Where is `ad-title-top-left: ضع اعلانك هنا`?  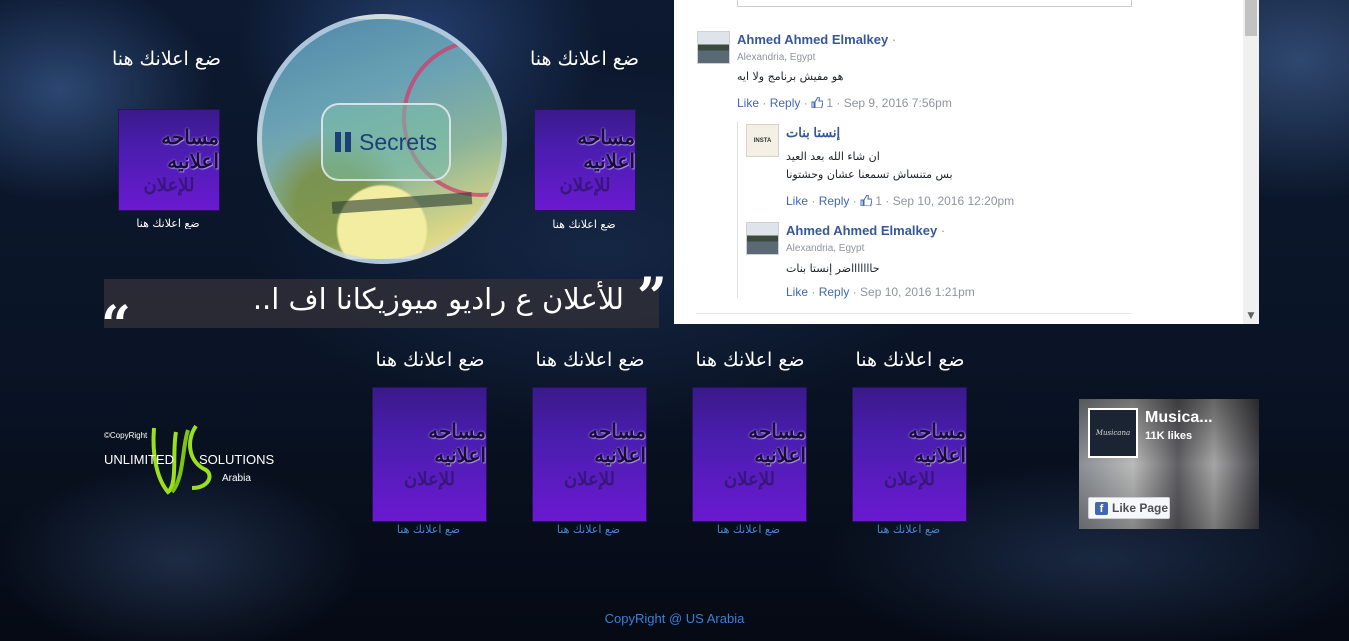
ad-title-top-left: ضع اعلانك هنا is located at coordinates (166, 59).